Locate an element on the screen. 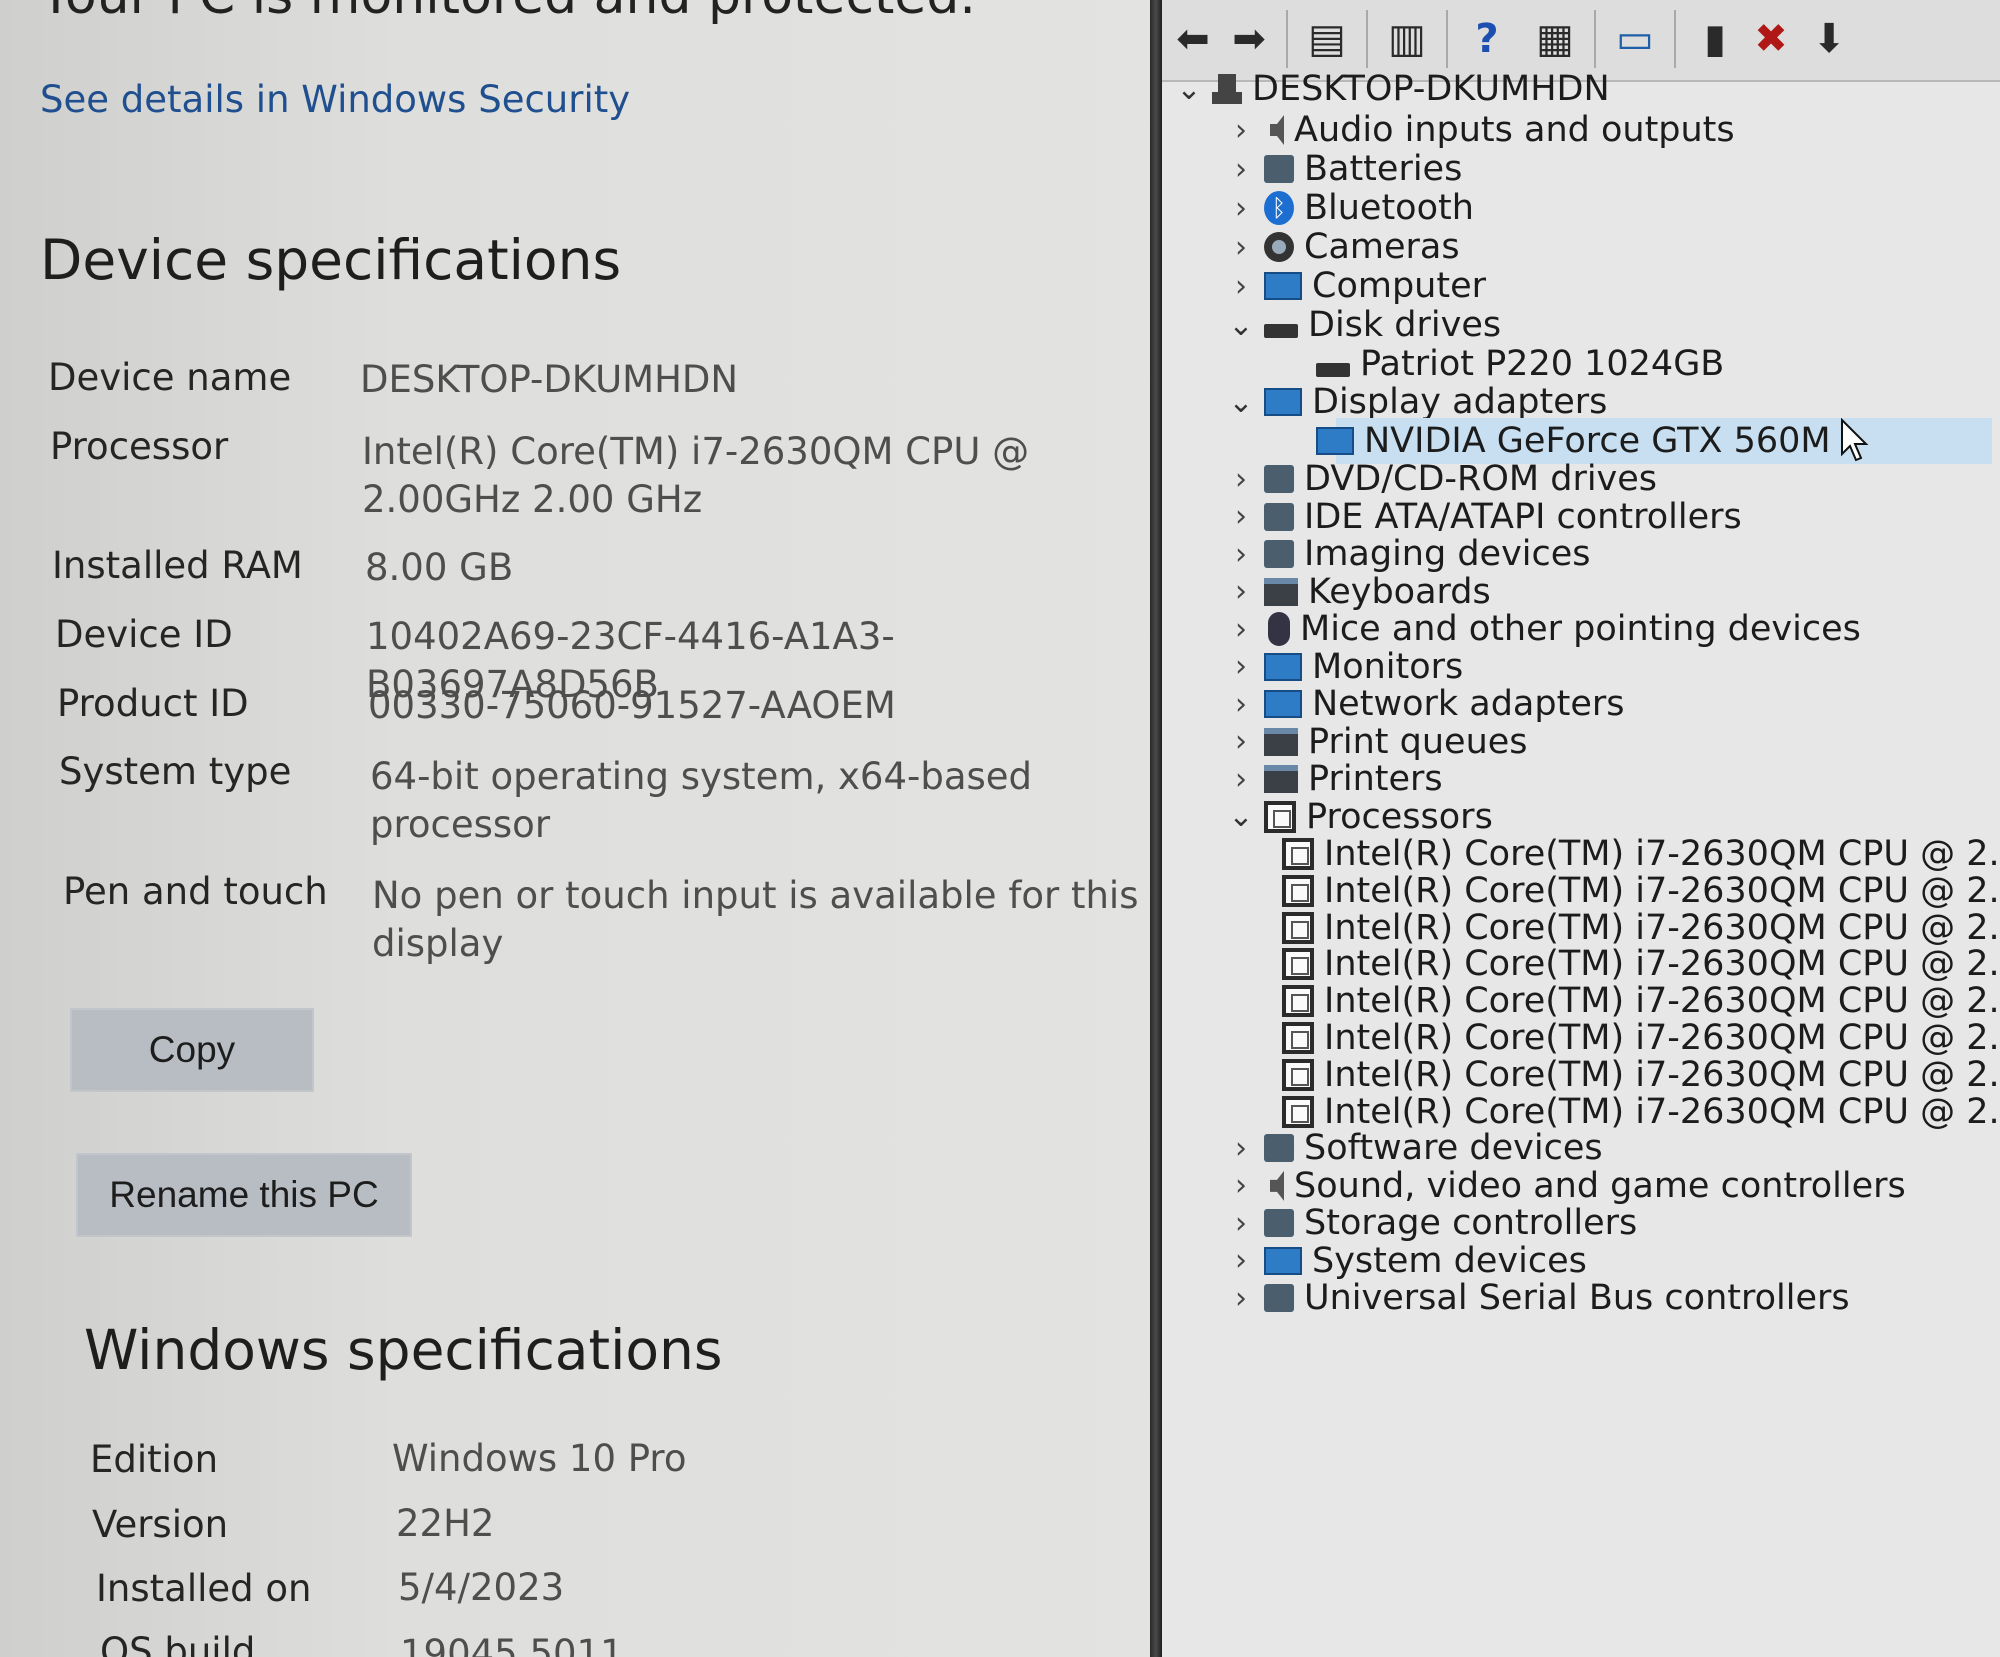 This screenshot has height=1657, width=2000. tree-root-desktop: ⌄ DESKTOP-DKUMHDN is located at coordinates (1582, 89).